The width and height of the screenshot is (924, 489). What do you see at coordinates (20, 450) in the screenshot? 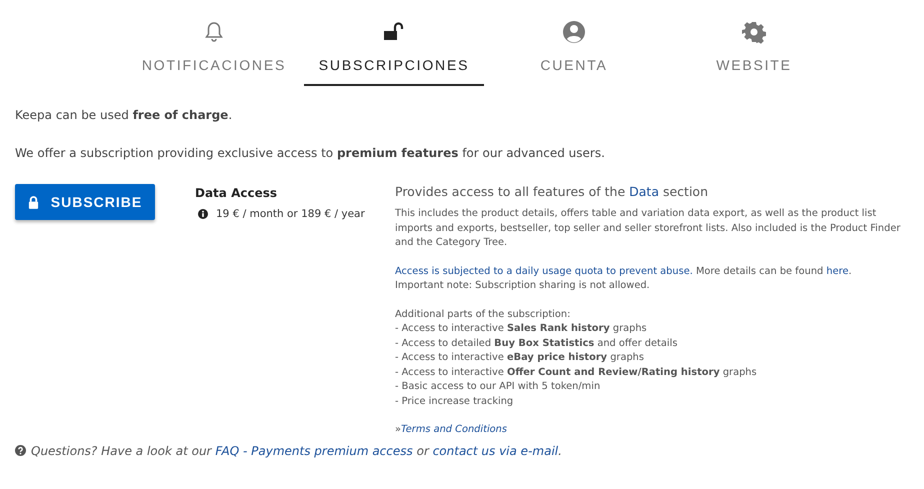
I see `help-icon` at bounding box center [20, 450].